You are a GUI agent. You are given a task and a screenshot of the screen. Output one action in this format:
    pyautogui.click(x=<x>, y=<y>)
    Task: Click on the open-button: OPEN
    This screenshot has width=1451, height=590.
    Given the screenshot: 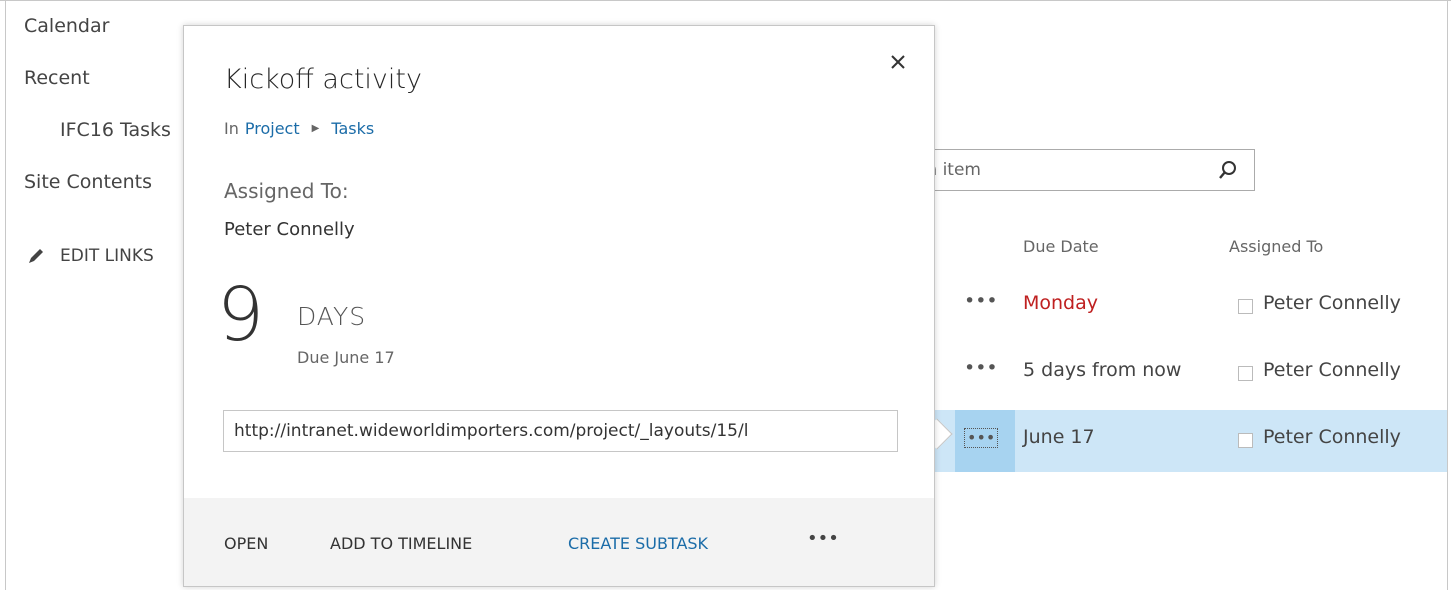 What is the action you would take?
    pyautogui.click(x=246, y=543)
    